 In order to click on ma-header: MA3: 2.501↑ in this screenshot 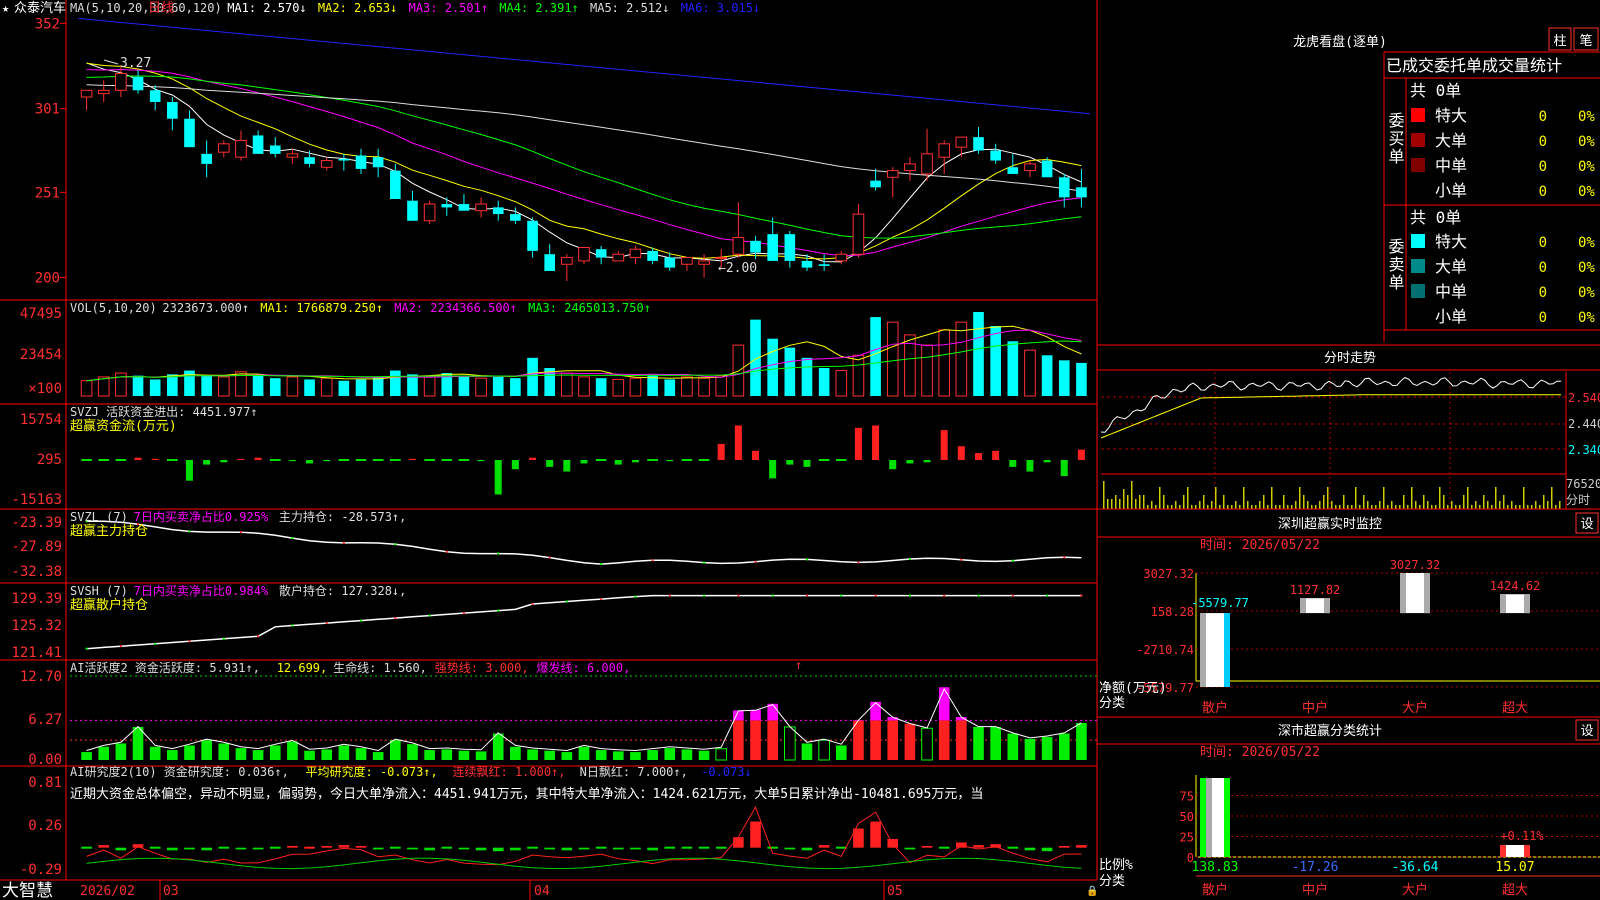, I will do `click(448, 8)`.